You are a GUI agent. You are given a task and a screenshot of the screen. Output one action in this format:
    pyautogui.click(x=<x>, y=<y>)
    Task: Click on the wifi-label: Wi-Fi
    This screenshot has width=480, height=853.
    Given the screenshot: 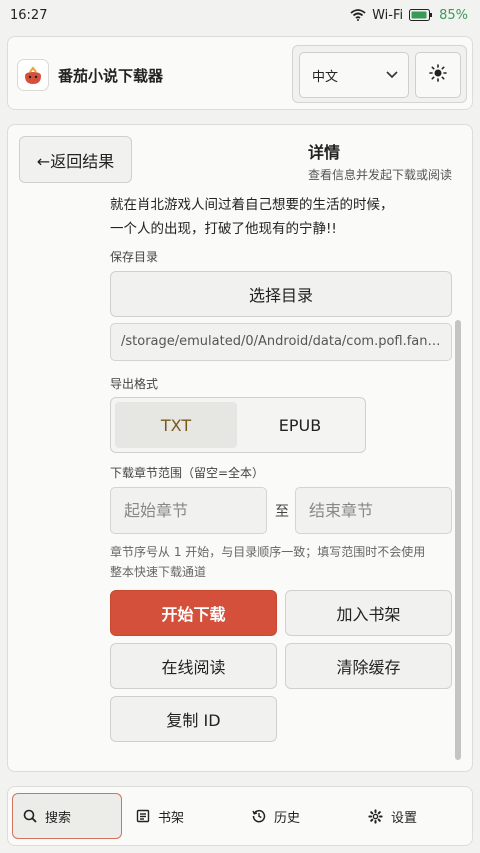 What is the action you would take?
    pyautogui.click(x=388, y=15)
    